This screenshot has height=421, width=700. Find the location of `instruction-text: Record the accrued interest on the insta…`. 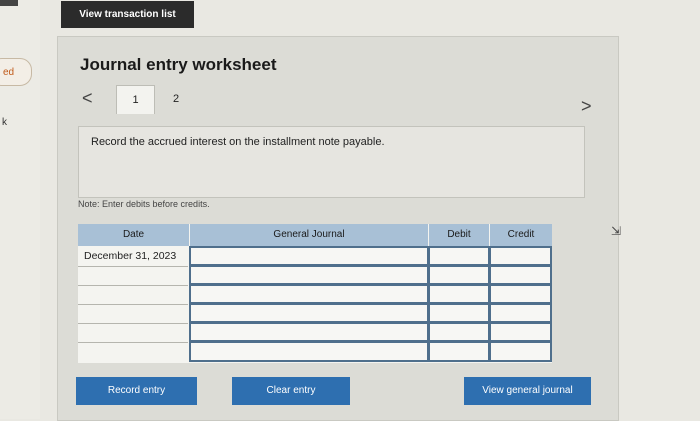

instruction-text: Record the accrued interest on the insta… is located at coordinates (238, 142).